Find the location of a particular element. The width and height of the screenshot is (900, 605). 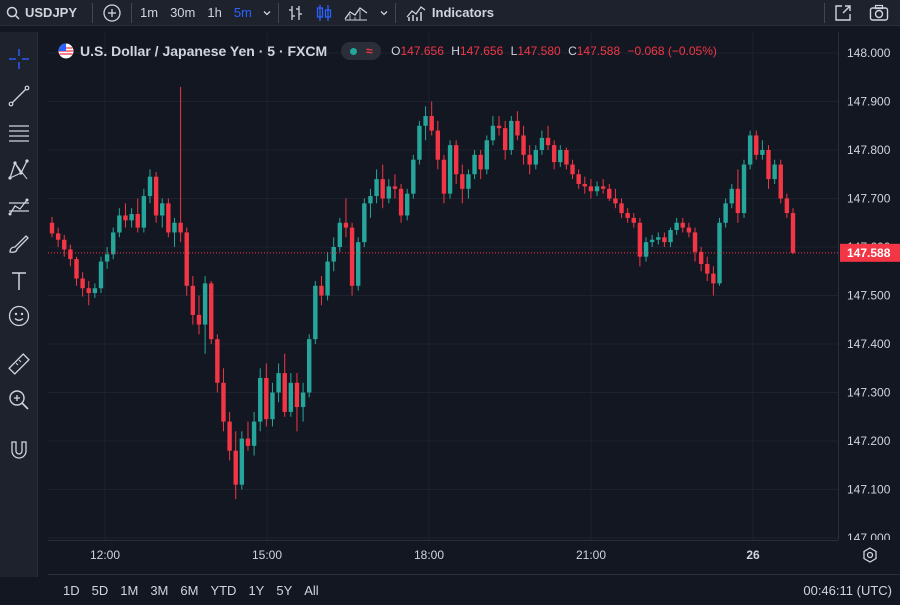

measure-tool is located at coordinates (19, 364).